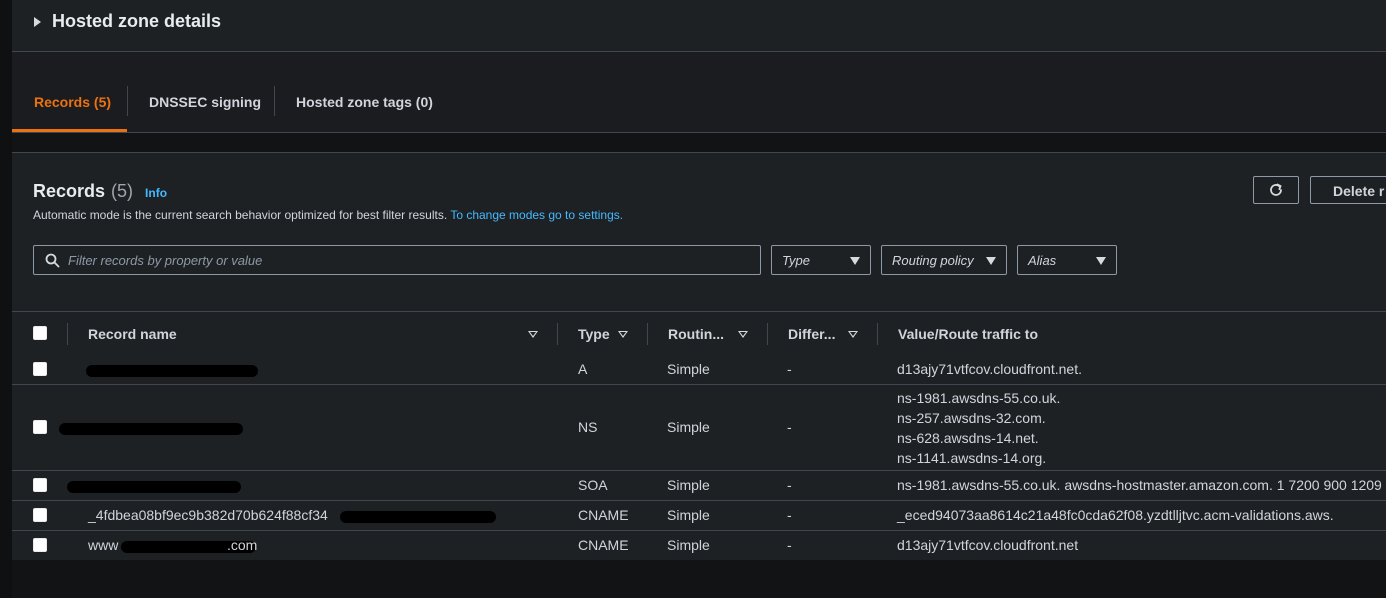 This screenshot has width=1386, height=598. I want to click on routing-policy-dropdown-label: Routing policy, so click(933, 260).